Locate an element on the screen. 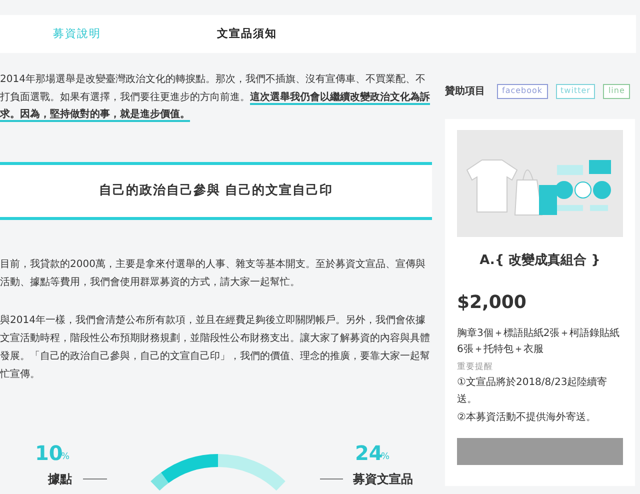 The width and height of the screenshot is (640, 494). tab: 文宣品須知 is located at coordinates (247, 34).